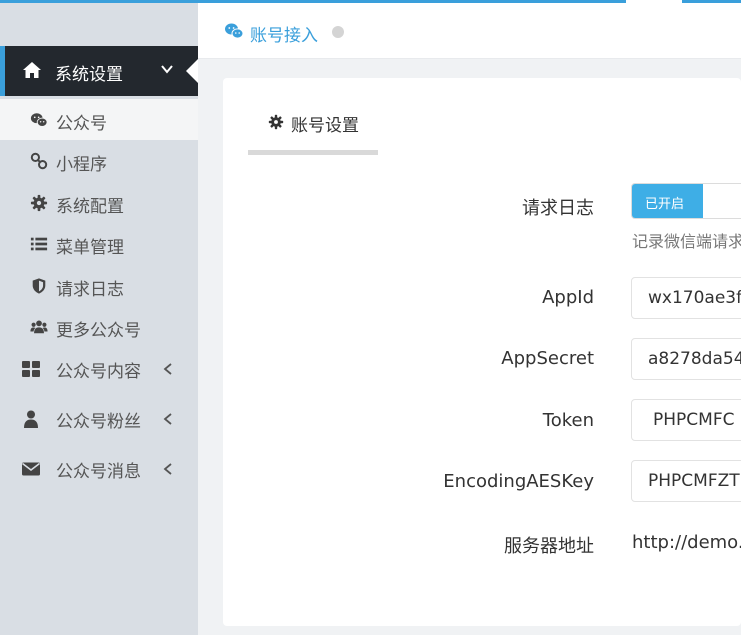  I want to click on sidebar-section-label: 系统设置, so click(89, 75).